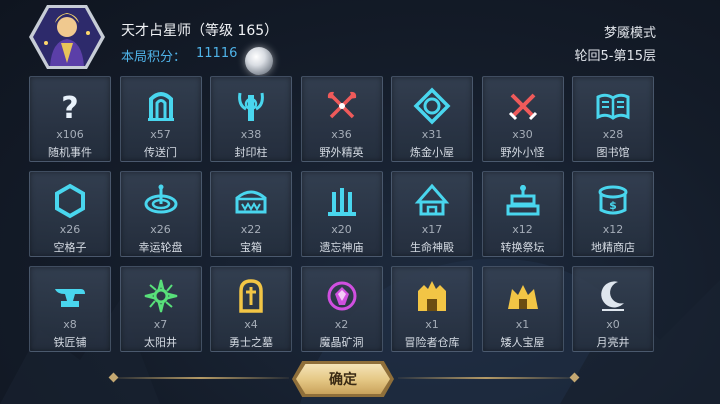 The image size is (720, 404). I want to click on tile-count: x20, so click(341, 229).